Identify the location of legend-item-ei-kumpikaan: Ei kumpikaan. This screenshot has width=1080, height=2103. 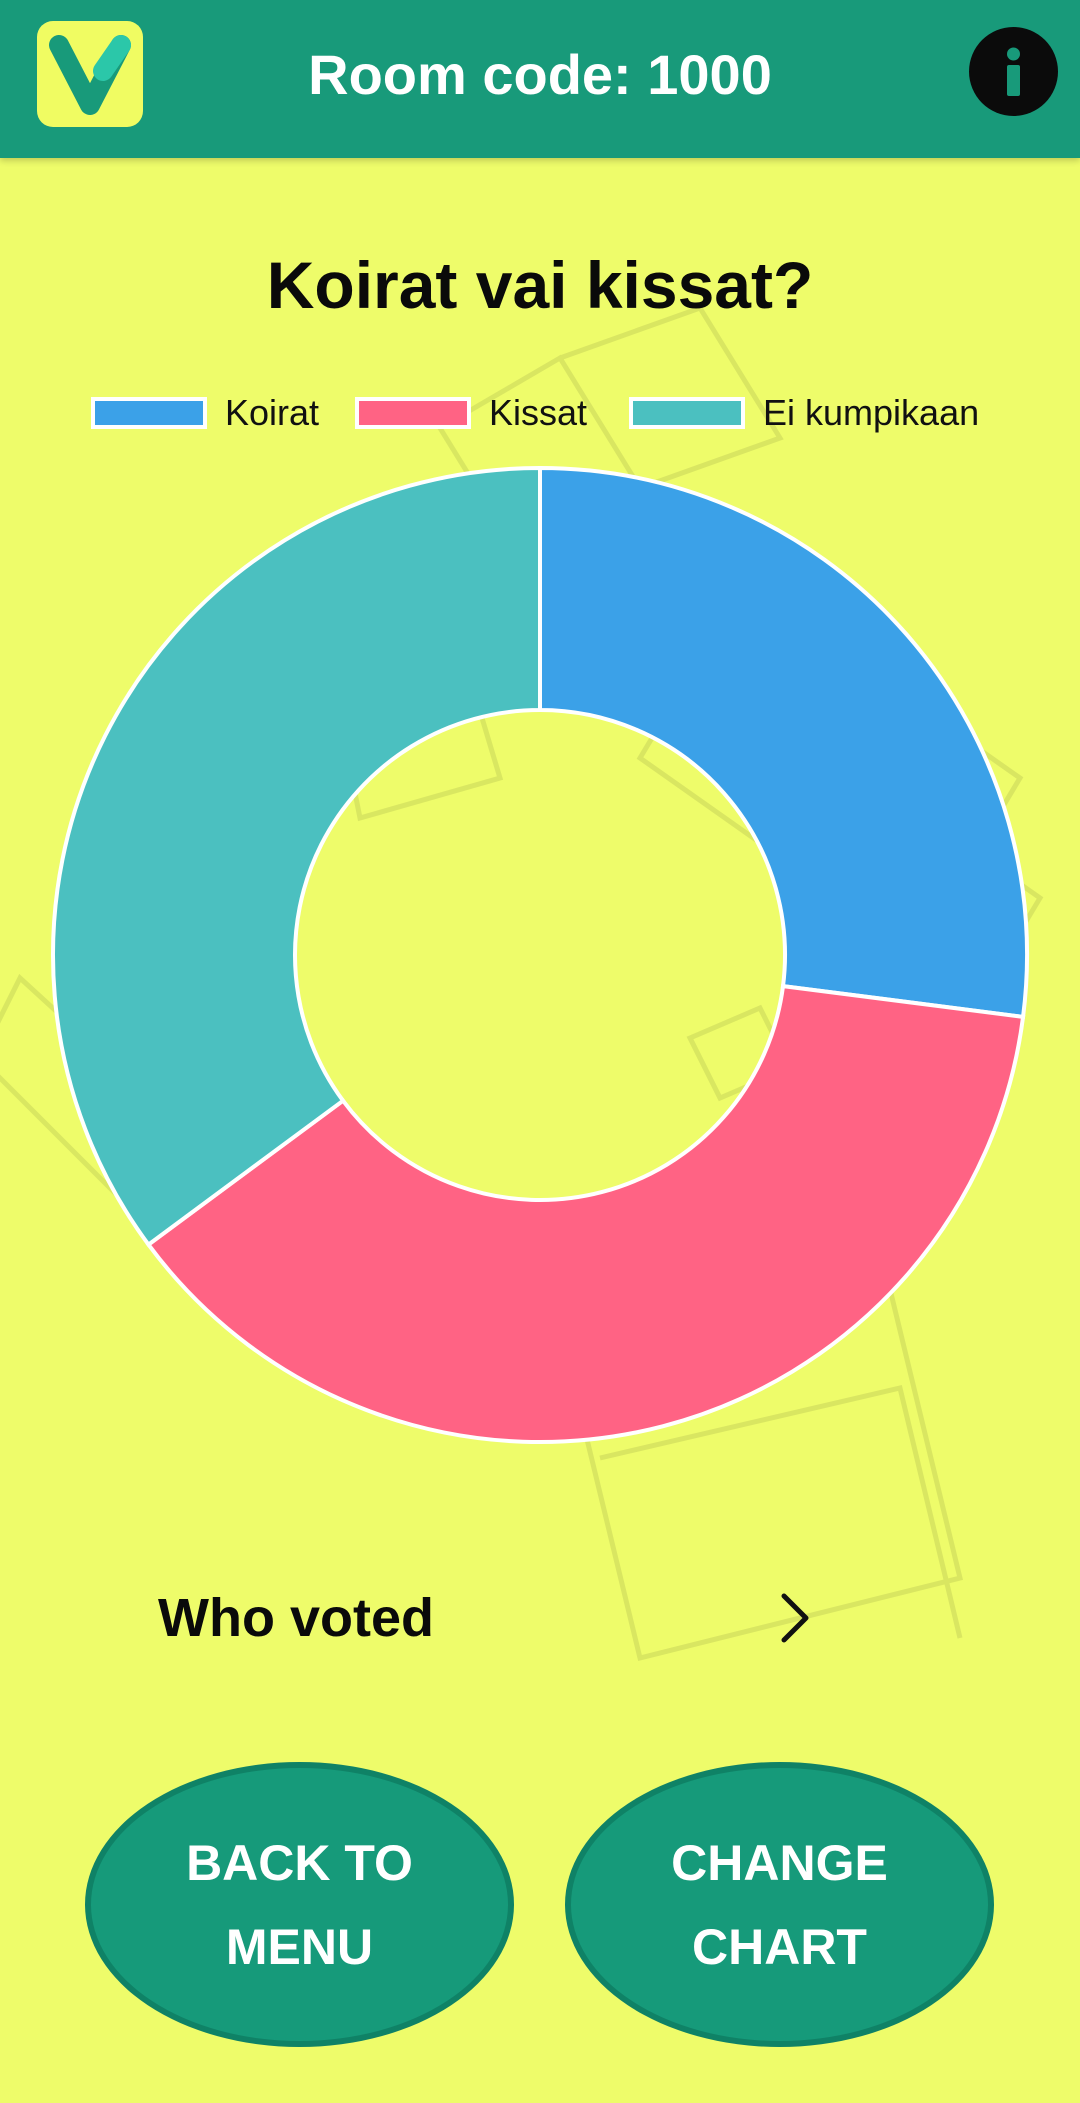
(804, 413).